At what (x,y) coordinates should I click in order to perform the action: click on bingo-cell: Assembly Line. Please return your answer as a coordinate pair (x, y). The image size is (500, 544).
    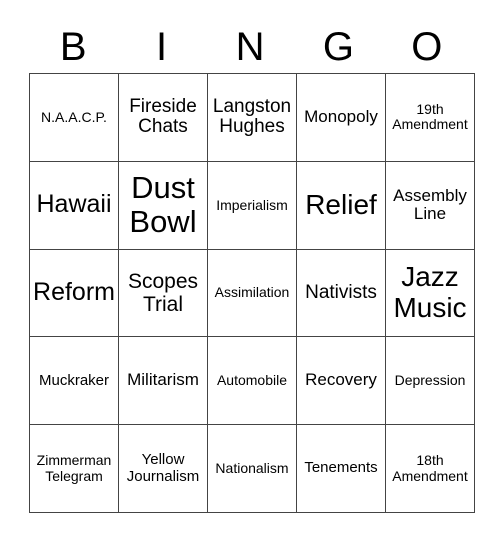
    Looking at the image, I should click on (430, 205).